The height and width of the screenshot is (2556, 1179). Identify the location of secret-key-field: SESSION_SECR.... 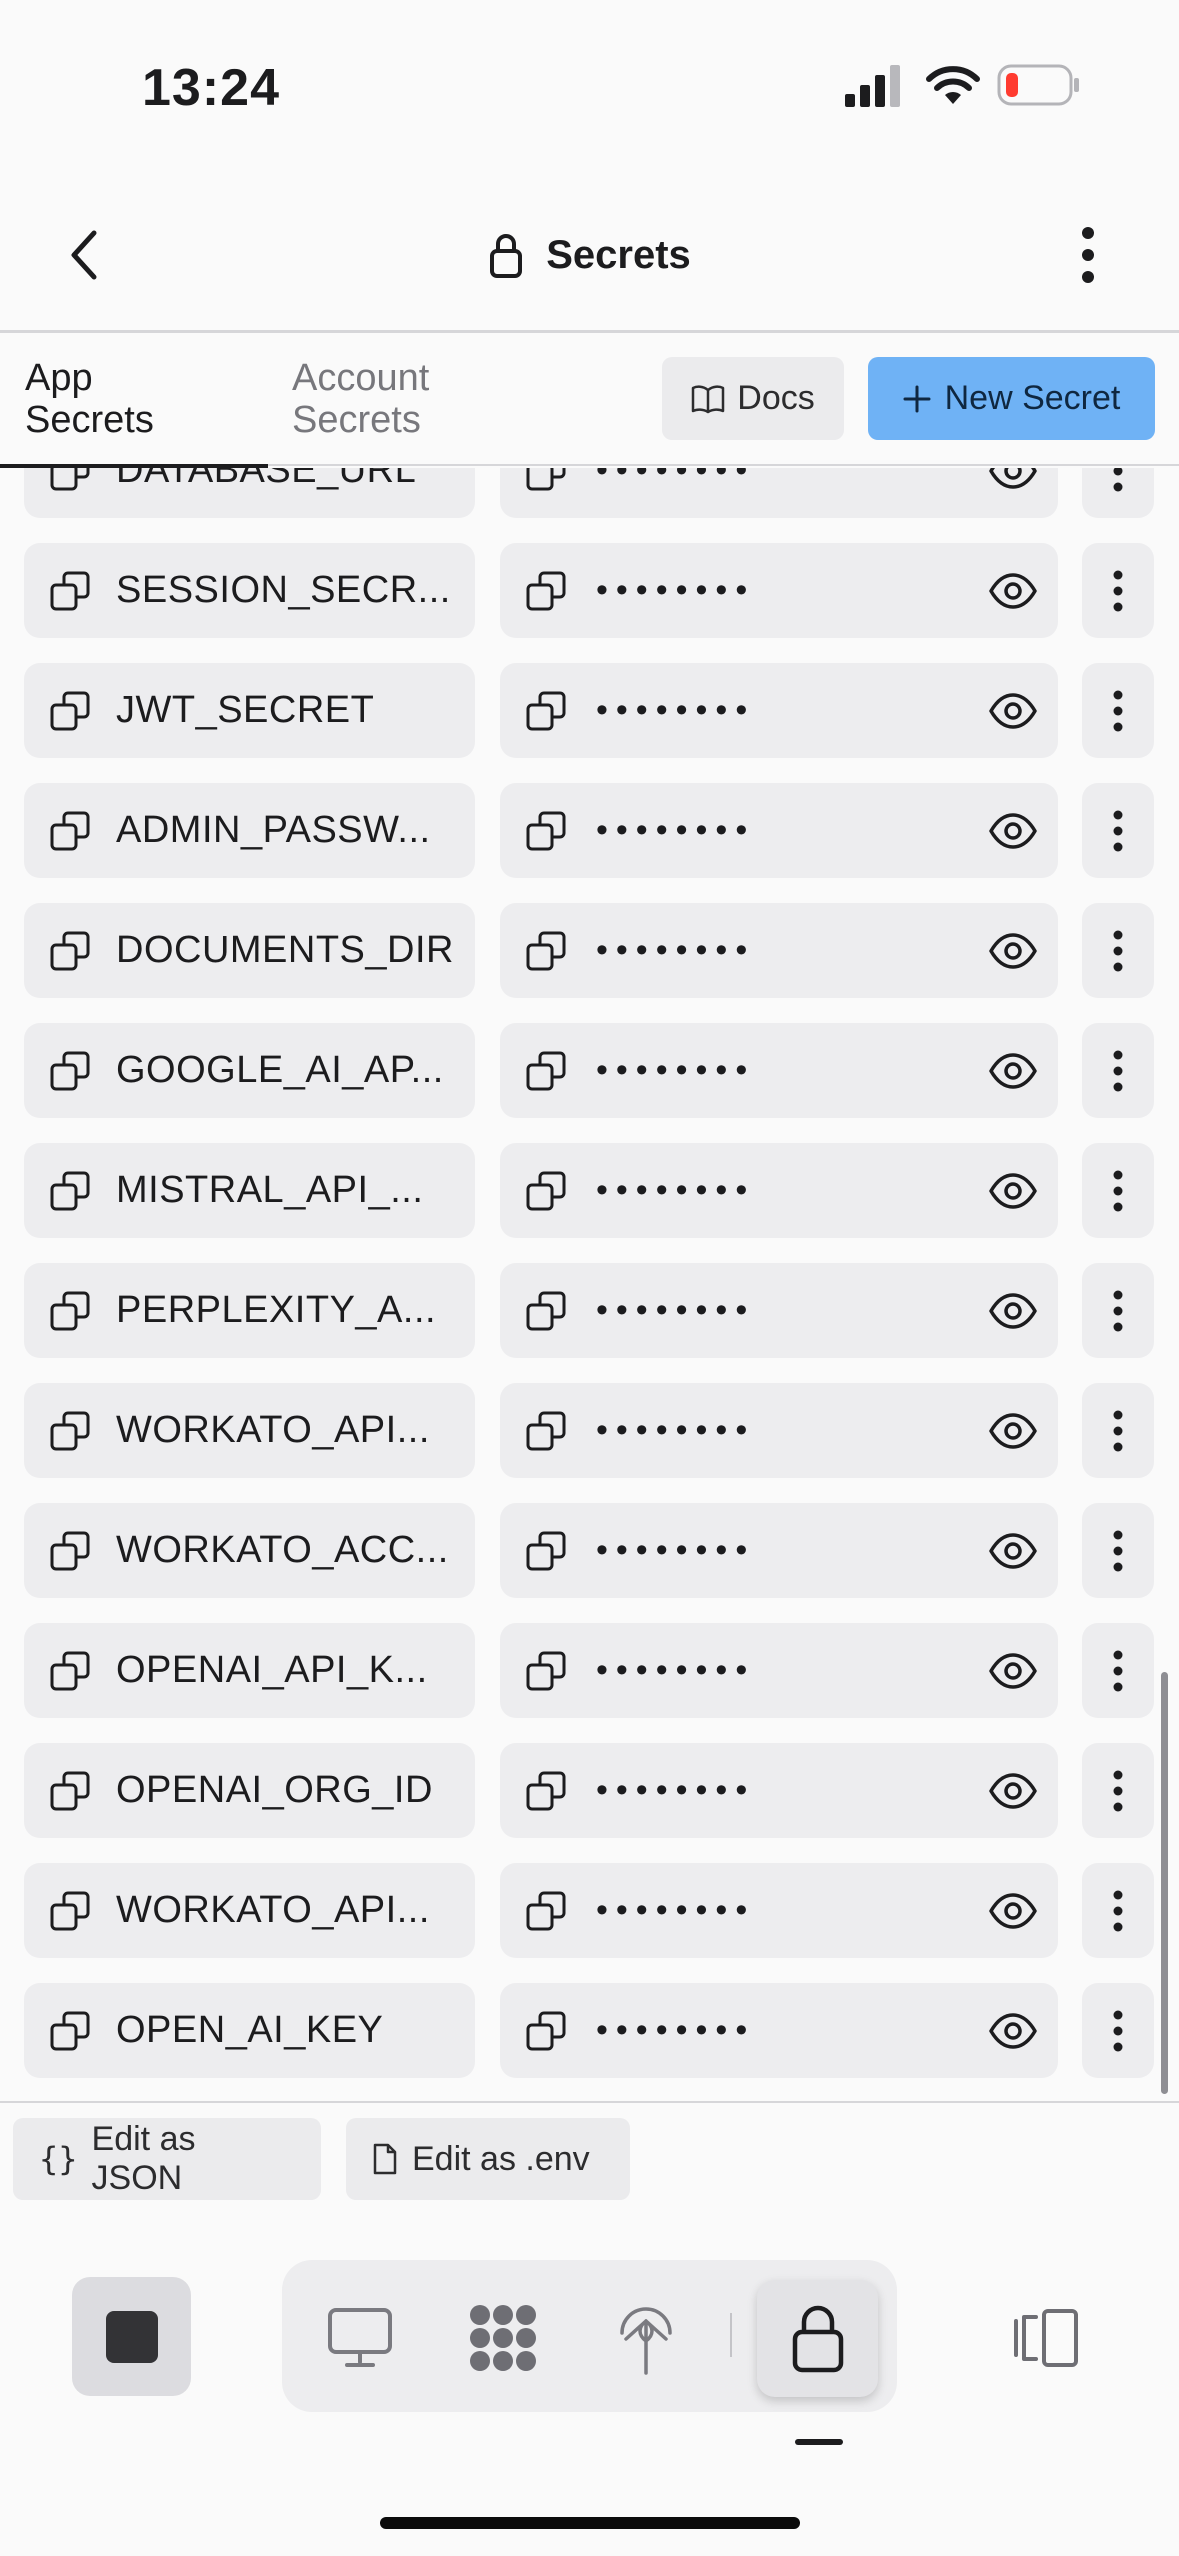
(249, 590).